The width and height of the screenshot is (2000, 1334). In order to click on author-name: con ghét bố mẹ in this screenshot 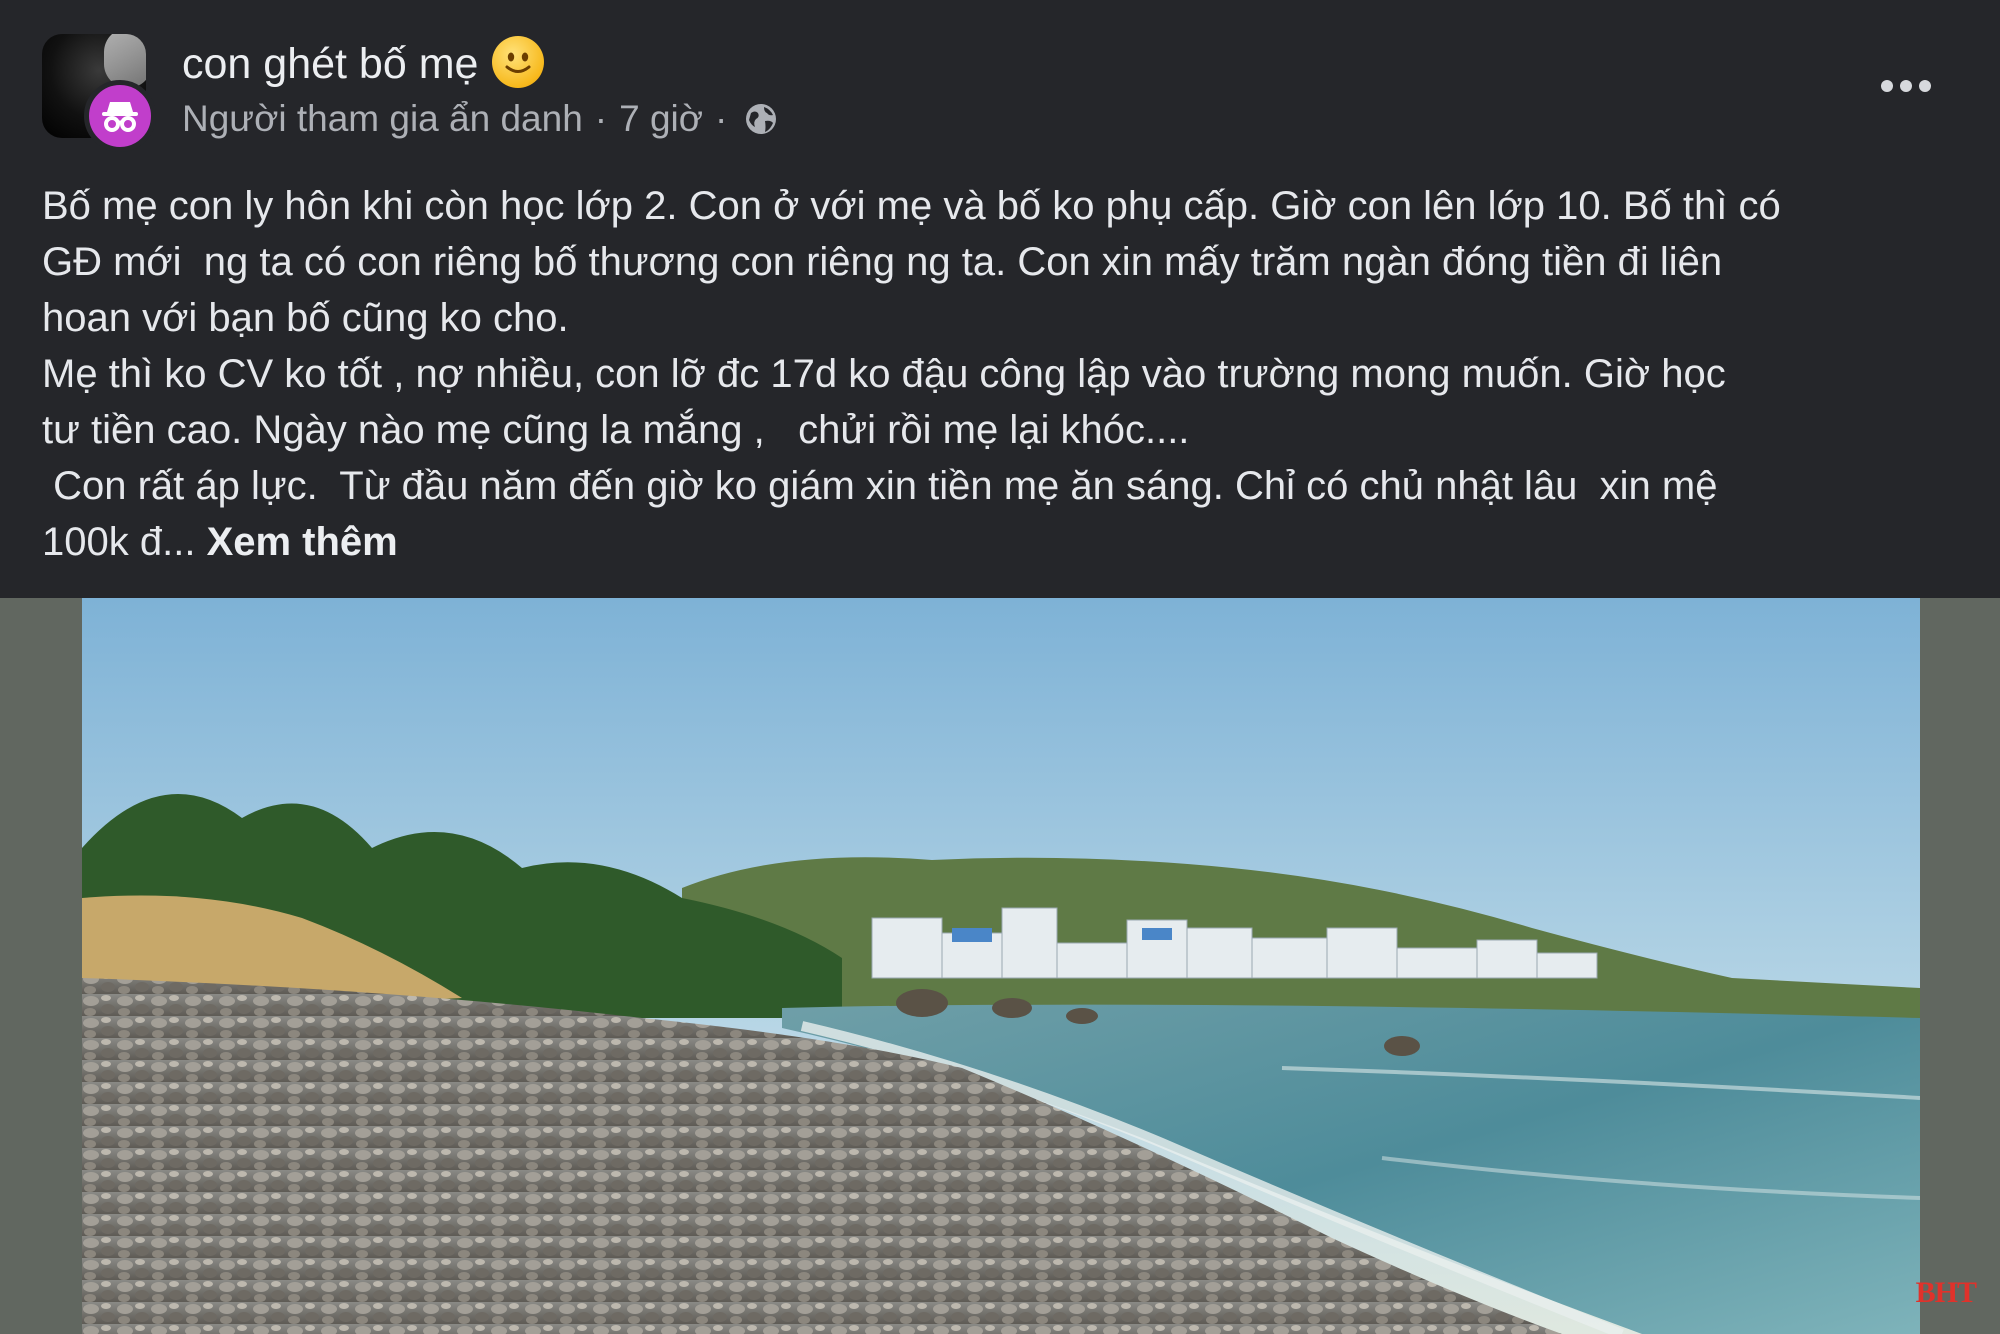, I will do `click(363, 62)`.